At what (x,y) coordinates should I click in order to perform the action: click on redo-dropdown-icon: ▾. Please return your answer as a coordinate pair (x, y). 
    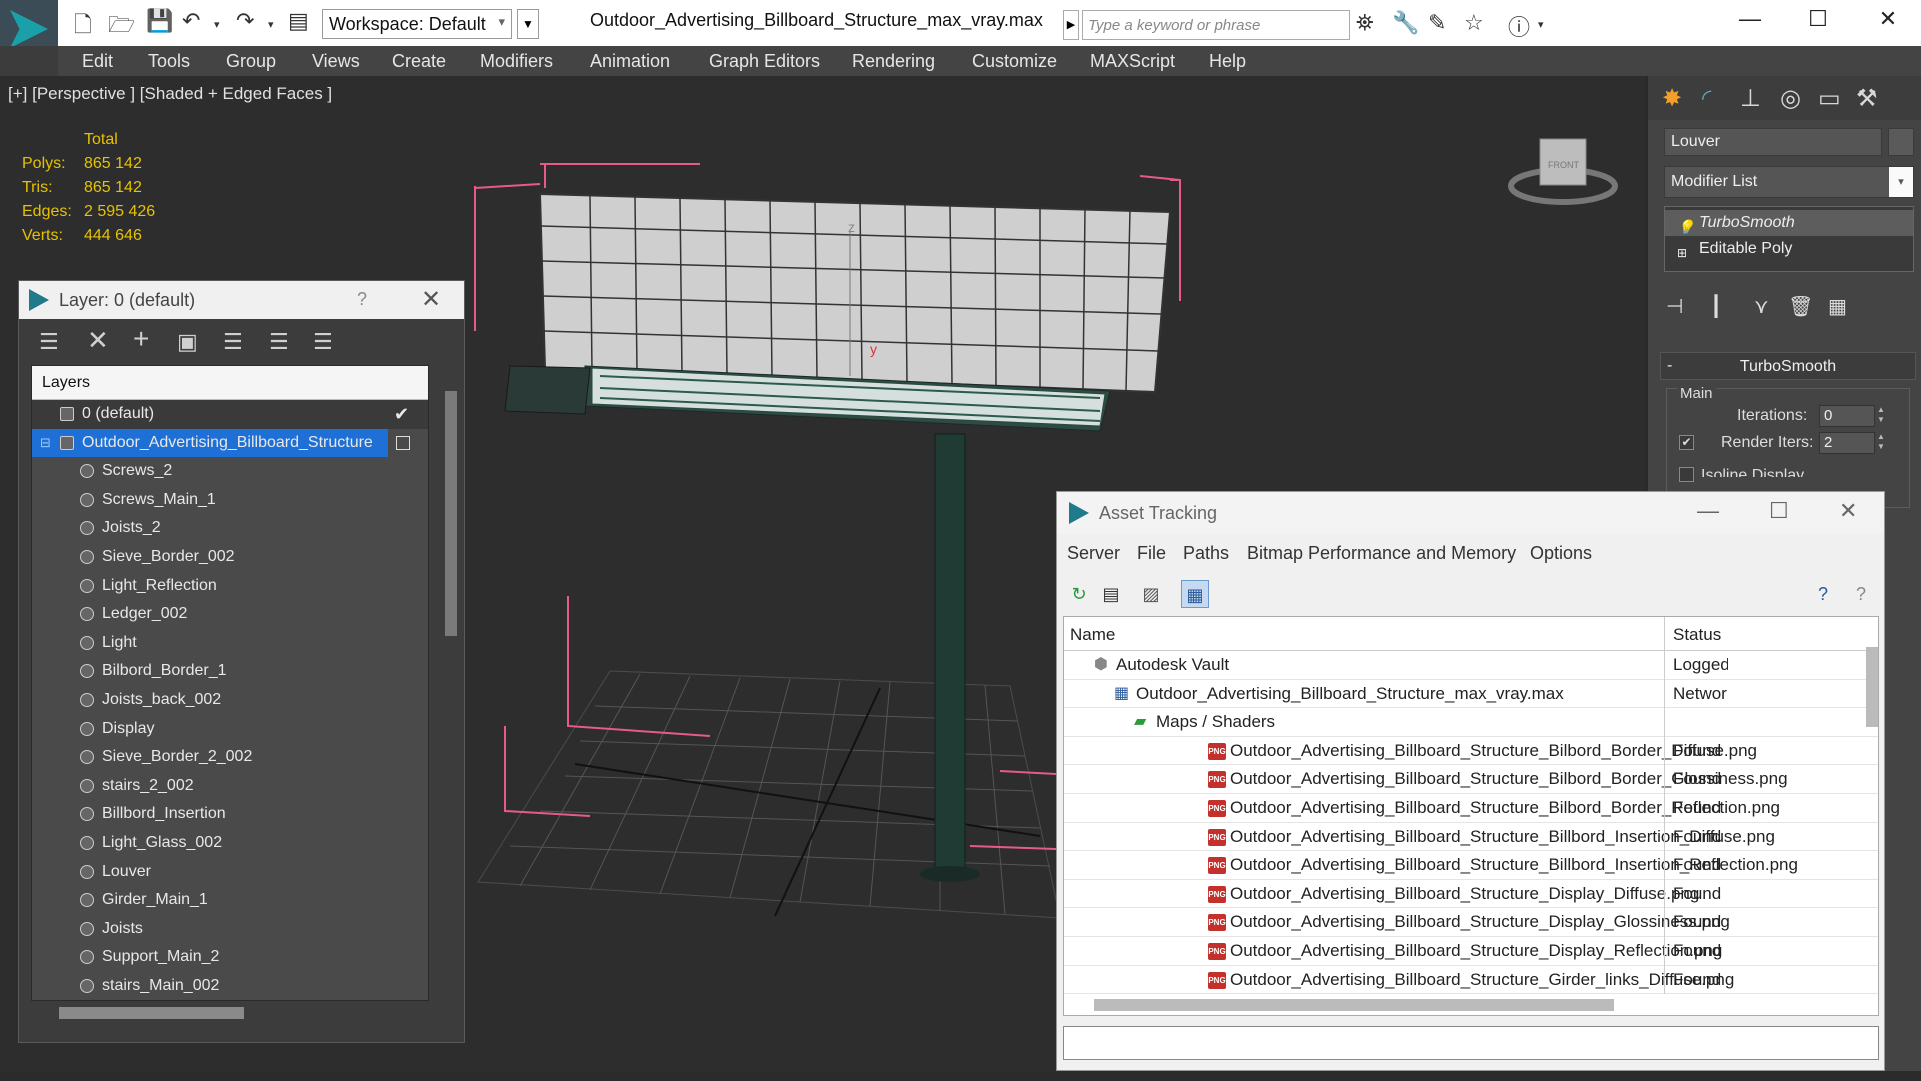
    Looking at the image, I should click on (271, 24).